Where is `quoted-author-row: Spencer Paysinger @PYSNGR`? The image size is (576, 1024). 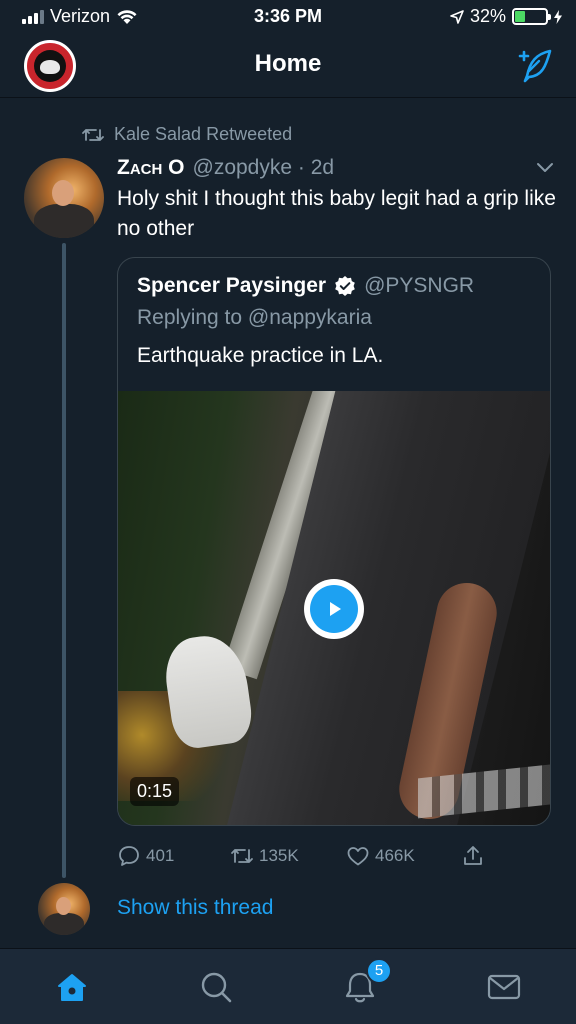
quoted-author-row: Spencer Paysinger @PYSNGR is located at coordinates (305, 286).